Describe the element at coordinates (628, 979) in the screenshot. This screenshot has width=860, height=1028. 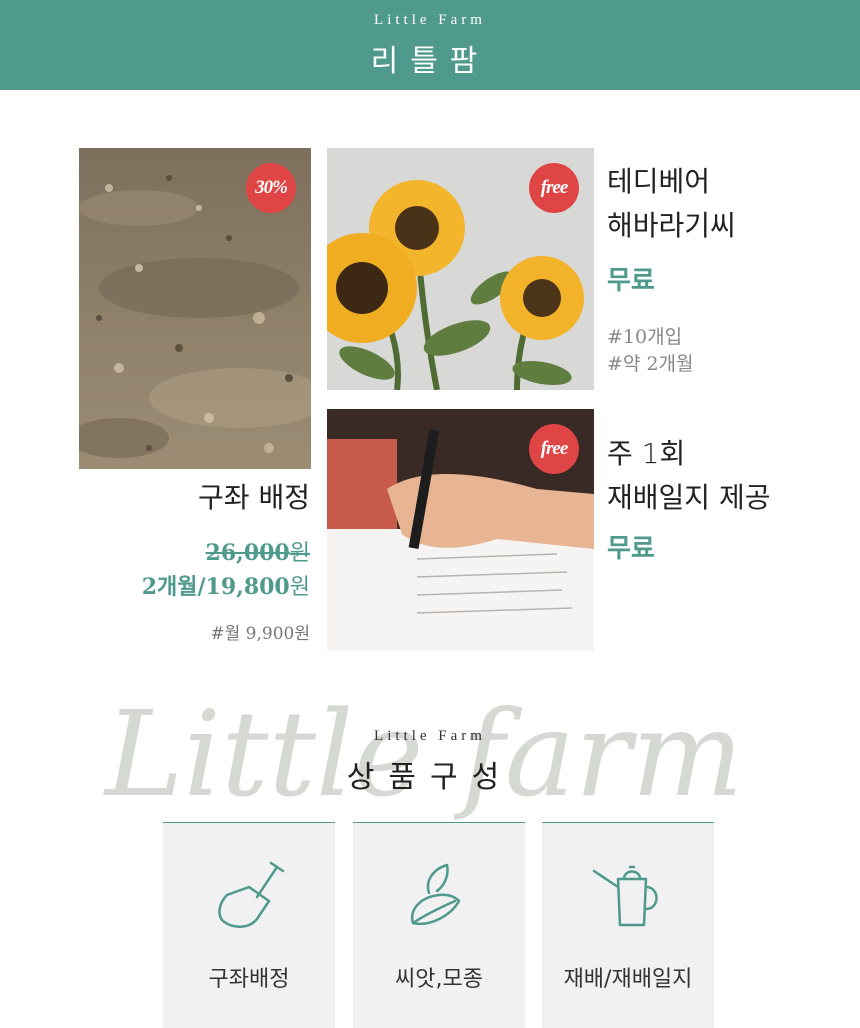
I see `composition-card-label: 재배/재배일지` at that location.